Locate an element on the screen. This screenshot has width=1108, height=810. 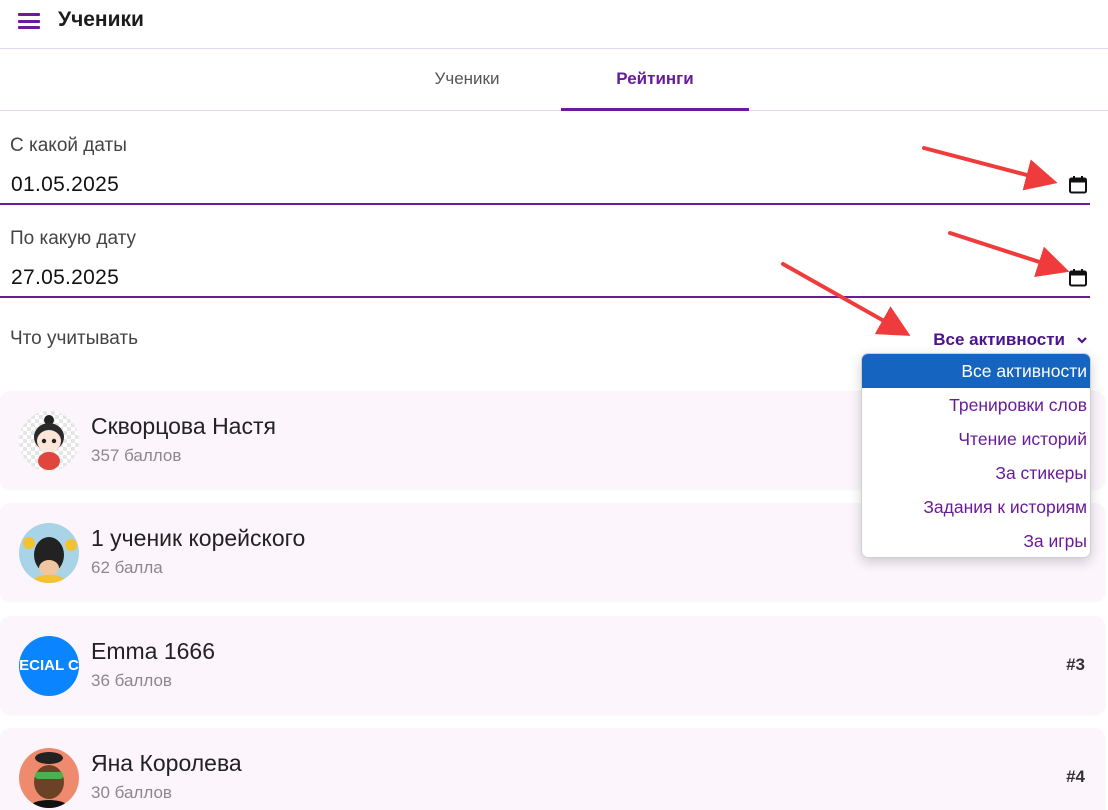
dropdown-option: Задания к историям is located at coordinates (976, 507).